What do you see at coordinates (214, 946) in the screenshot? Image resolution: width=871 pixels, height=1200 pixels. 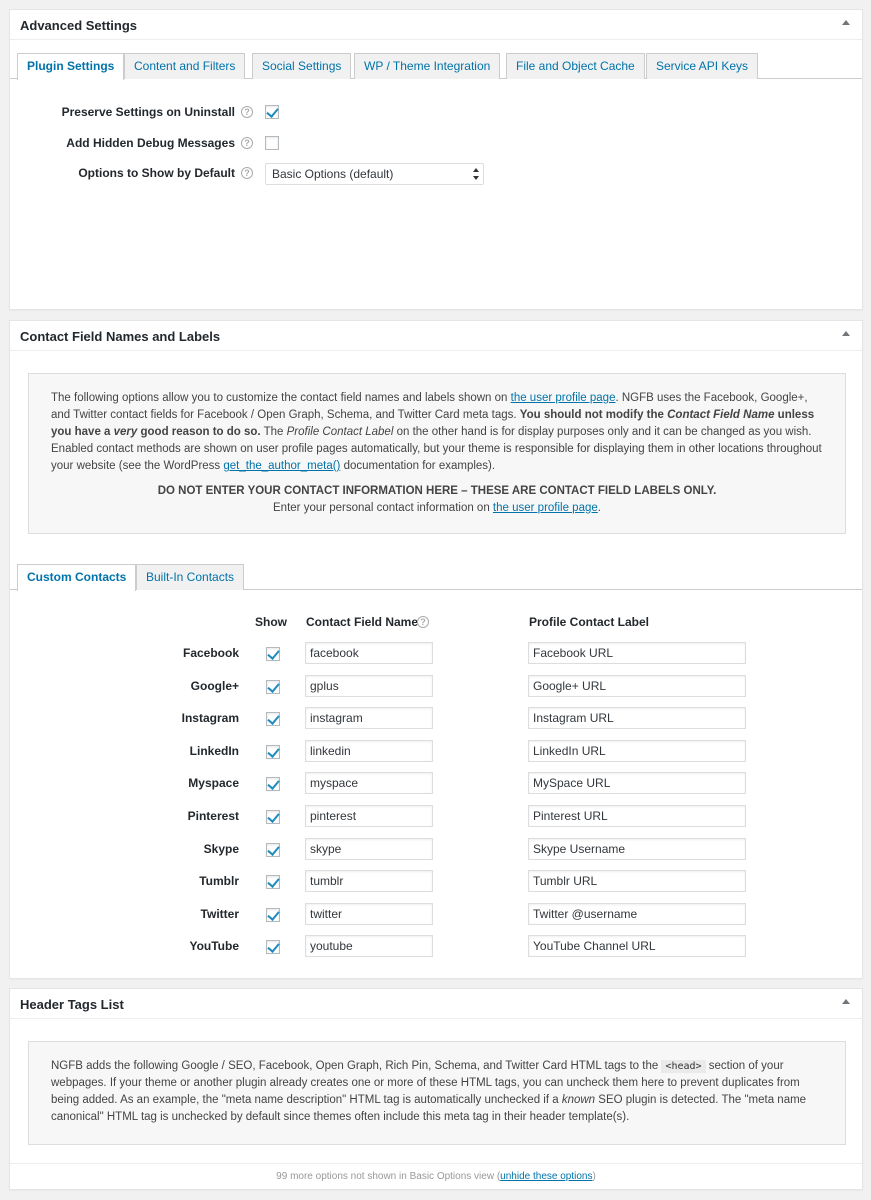 I see `contact-name-label: YouTube` at bounding box center [214, 946].